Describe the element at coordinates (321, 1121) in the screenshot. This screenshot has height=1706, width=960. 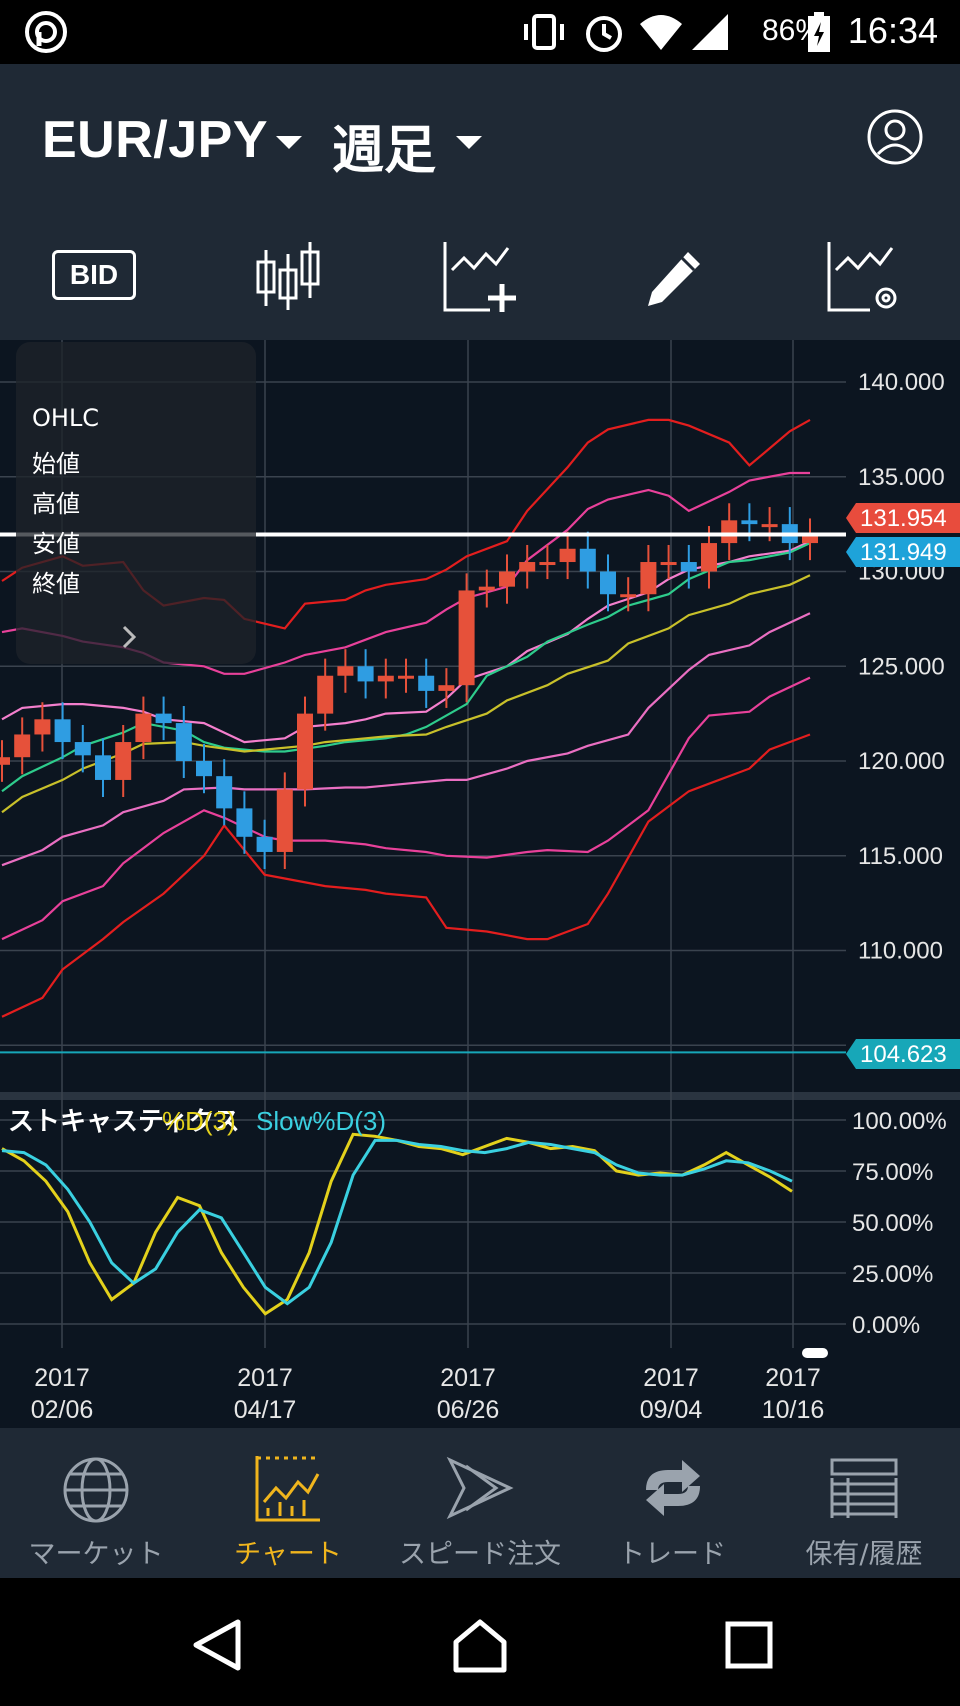
I see `stochastic-slowd-legend: Slow%D(3)` at that location.